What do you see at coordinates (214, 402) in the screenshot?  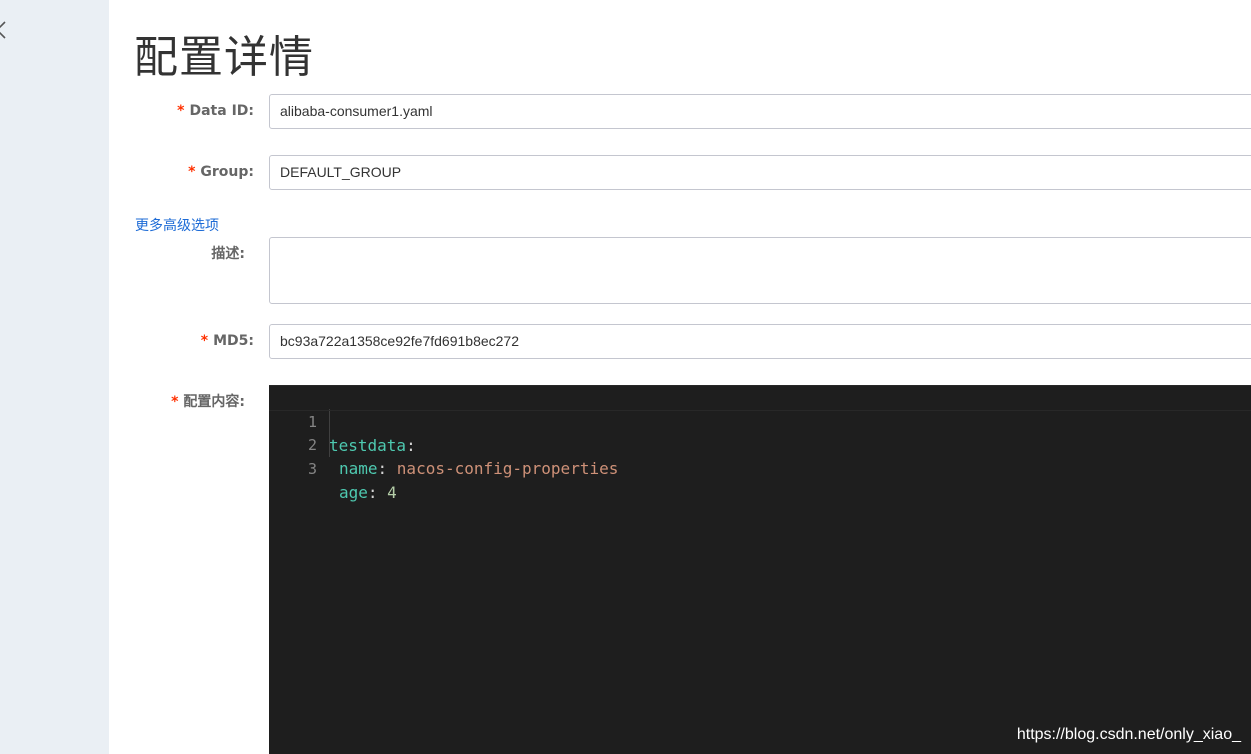 I see `content-label-text: 配置内容:` at bounding box center [214, 402].